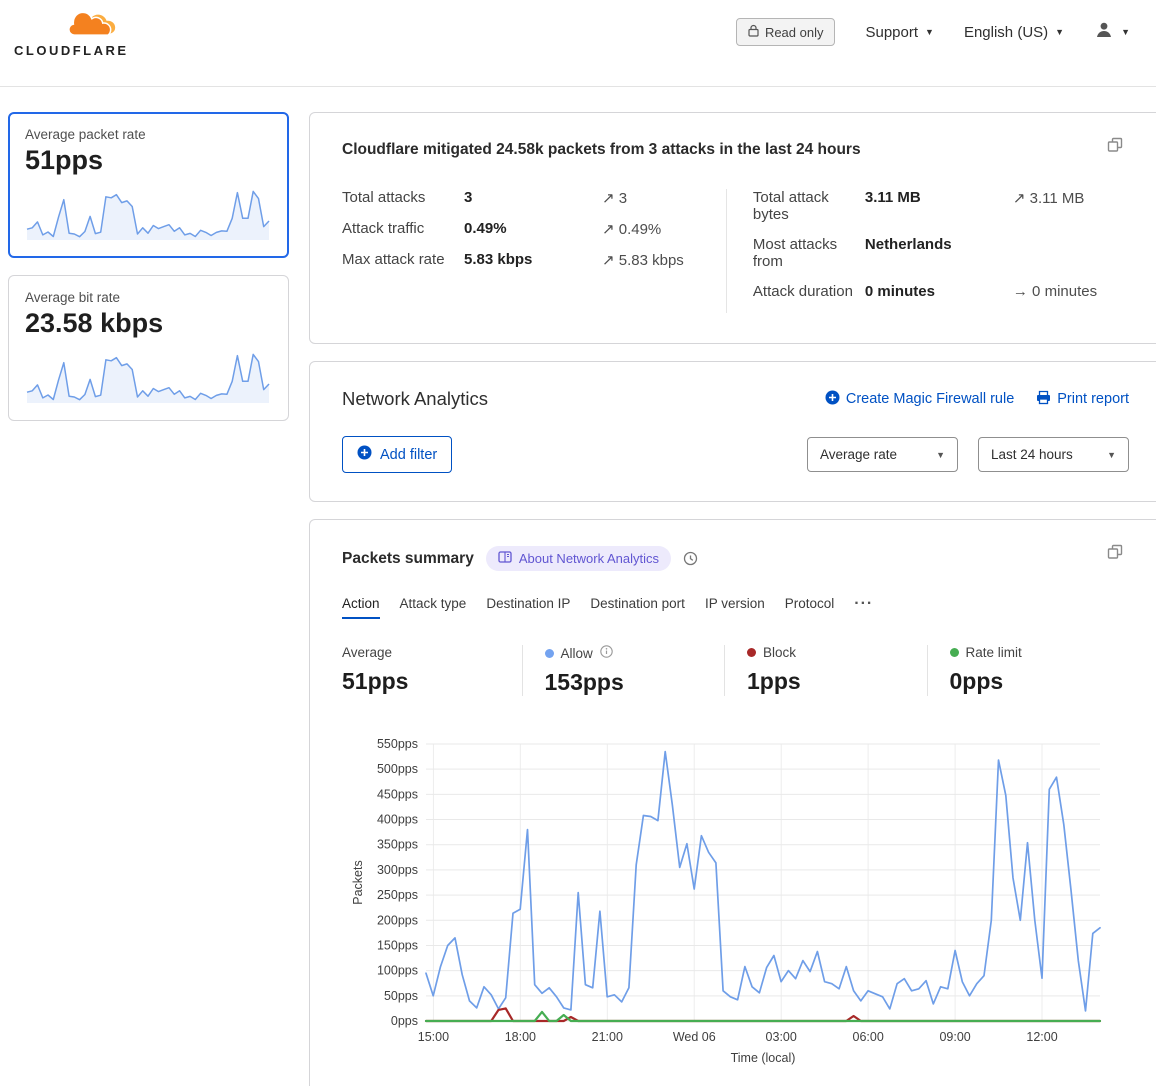  What do you see at coordinates (753, 32) in the screenshot?
I see `lock-icon` at bounding box center [753, 32].